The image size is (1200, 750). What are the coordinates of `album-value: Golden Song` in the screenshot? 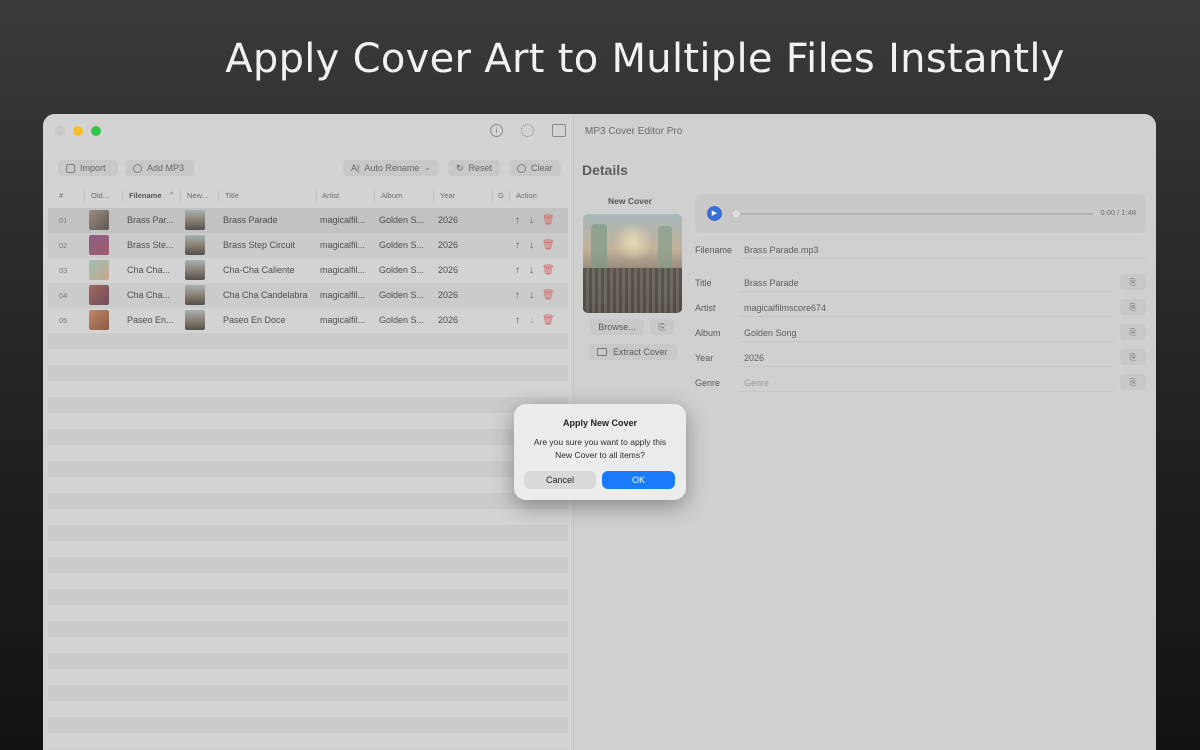 It's located at (770, 333).